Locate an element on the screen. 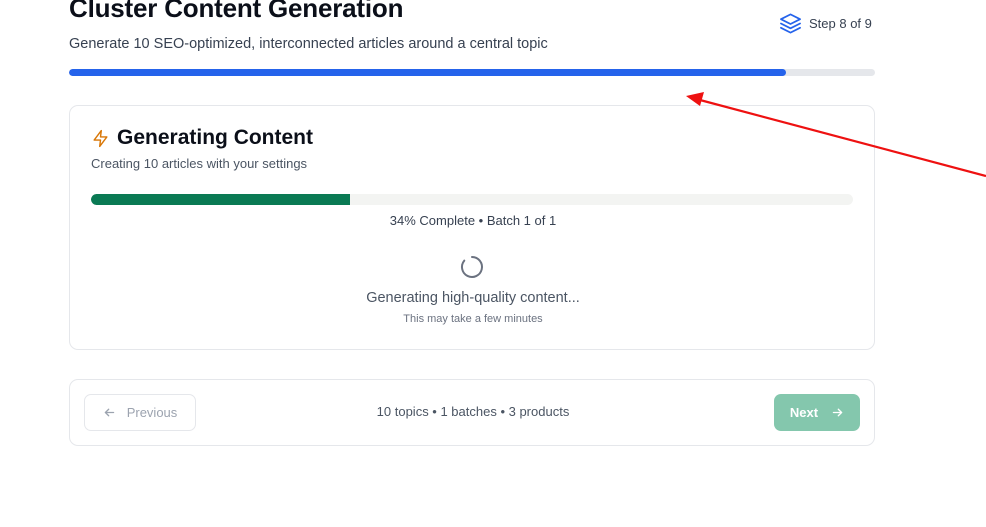 This screenshot has height=527, width=986. next-button-label: Next is located at coordinates (804, 412).